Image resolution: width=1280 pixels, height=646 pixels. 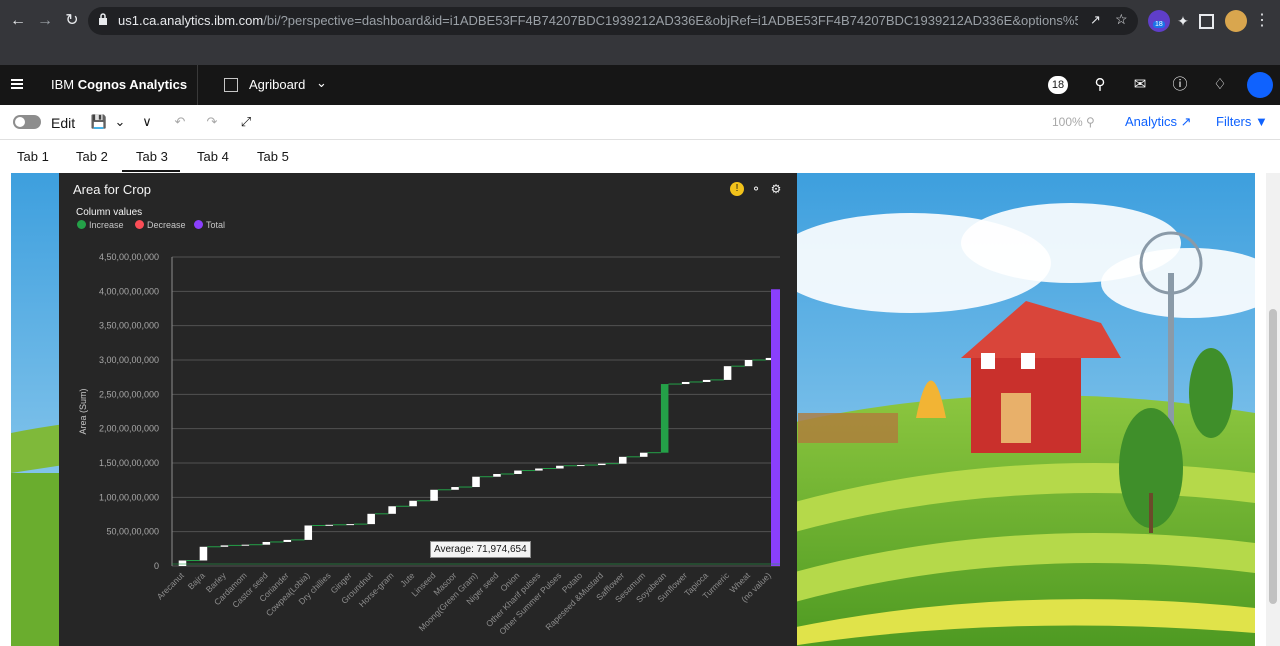 I want to click on url-host: us1.ca.analytics.ibm.com, so click(x=191, y=20).